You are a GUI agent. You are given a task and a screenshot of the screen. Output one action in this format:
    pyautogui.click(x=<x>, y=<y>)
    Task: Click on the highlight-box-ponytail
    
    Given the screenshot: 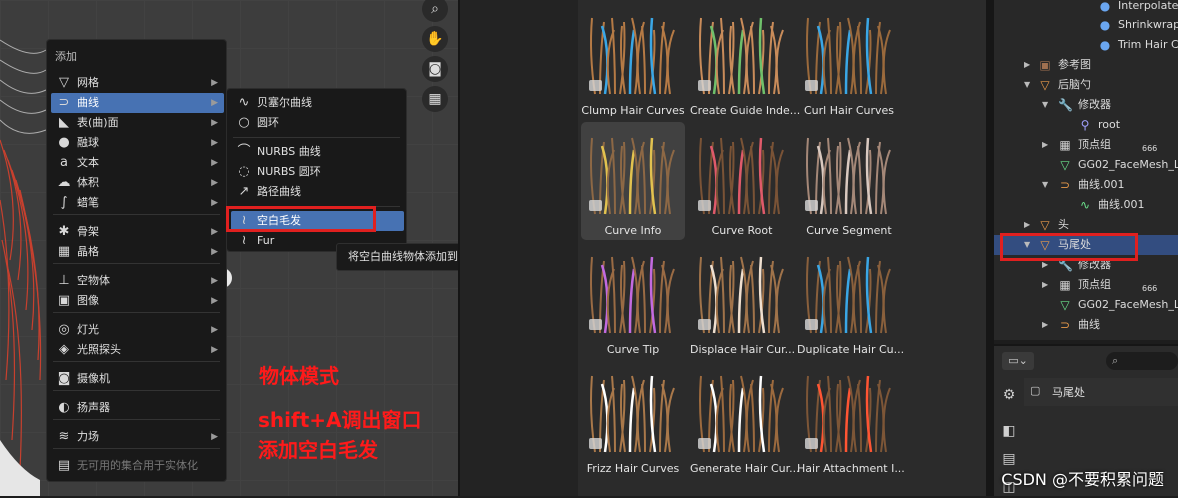 What is the action you would take?
    pyautogui.click(x=1069, y=247)
    